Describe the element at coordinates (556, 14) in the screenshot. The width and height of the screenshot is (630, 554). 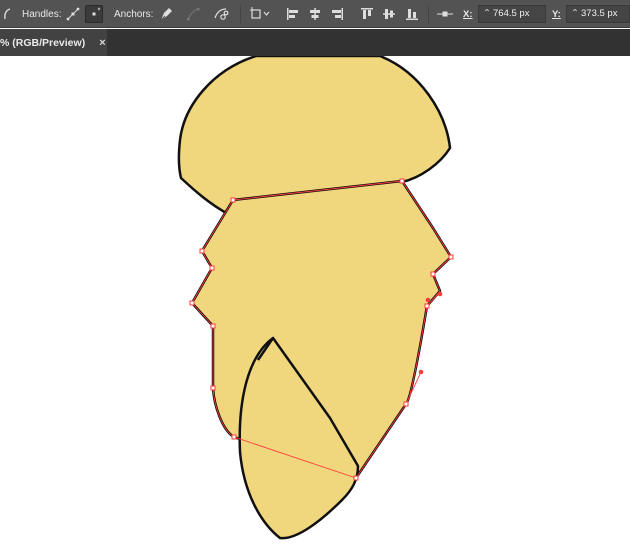
I see `y-label: Y:` at that location.